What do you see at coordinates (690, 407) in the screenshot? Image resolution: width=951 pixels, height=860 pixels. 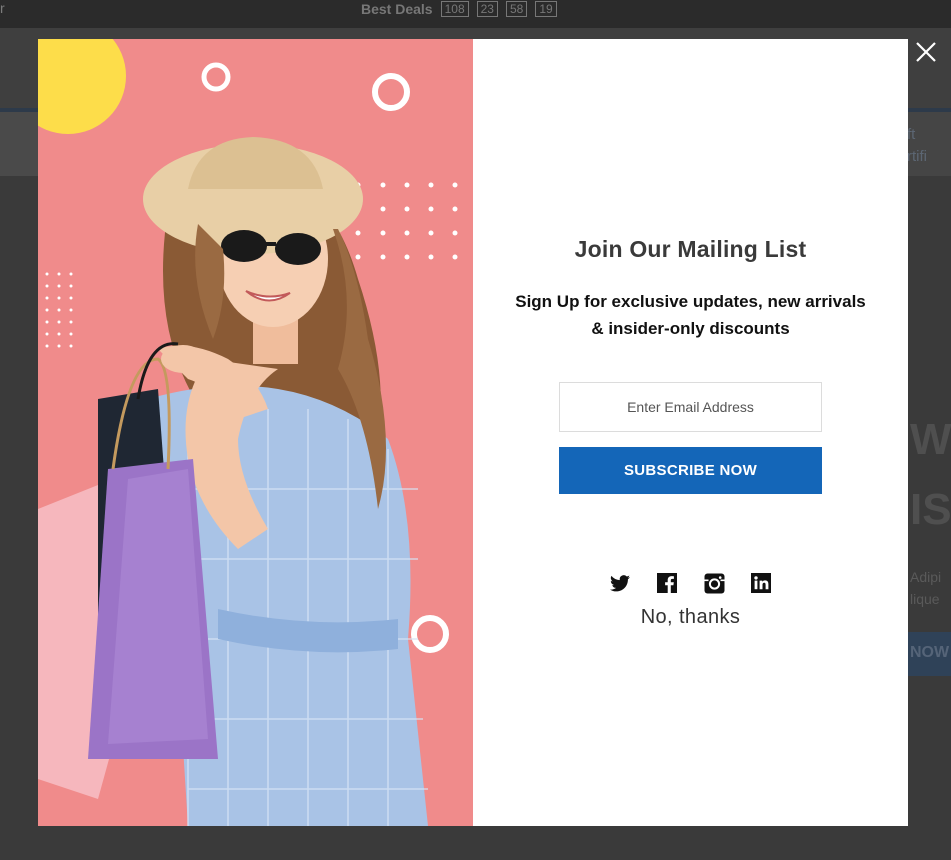 I see `email-input` at bounding box center [690, 407].